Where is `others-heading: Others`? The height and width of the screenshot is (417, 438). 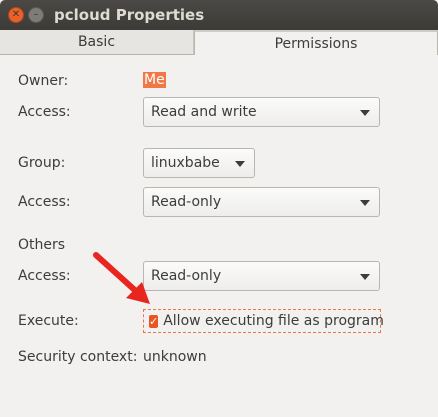
others-heading: Others is located at coordinates (42, 245).